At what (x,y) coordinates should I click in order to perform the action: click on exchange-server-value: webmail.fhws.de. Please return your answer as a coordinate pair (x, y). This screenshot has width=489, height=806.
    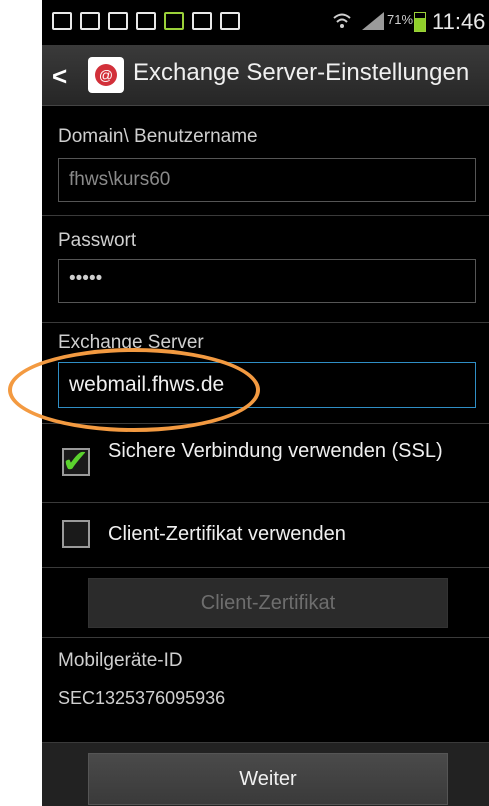
    Looking at the image, I should click on (147, 384).